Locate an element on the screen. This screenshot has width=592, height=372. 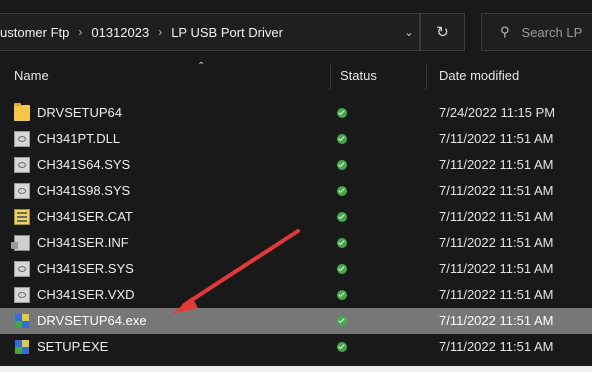
refresh-button: ↻ is located at coordinates (442, 32).